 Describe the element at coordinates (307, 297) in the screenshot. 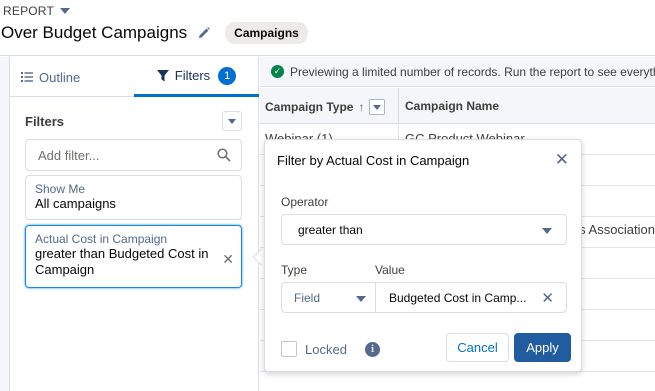

I see `type-value: Field` at that location.